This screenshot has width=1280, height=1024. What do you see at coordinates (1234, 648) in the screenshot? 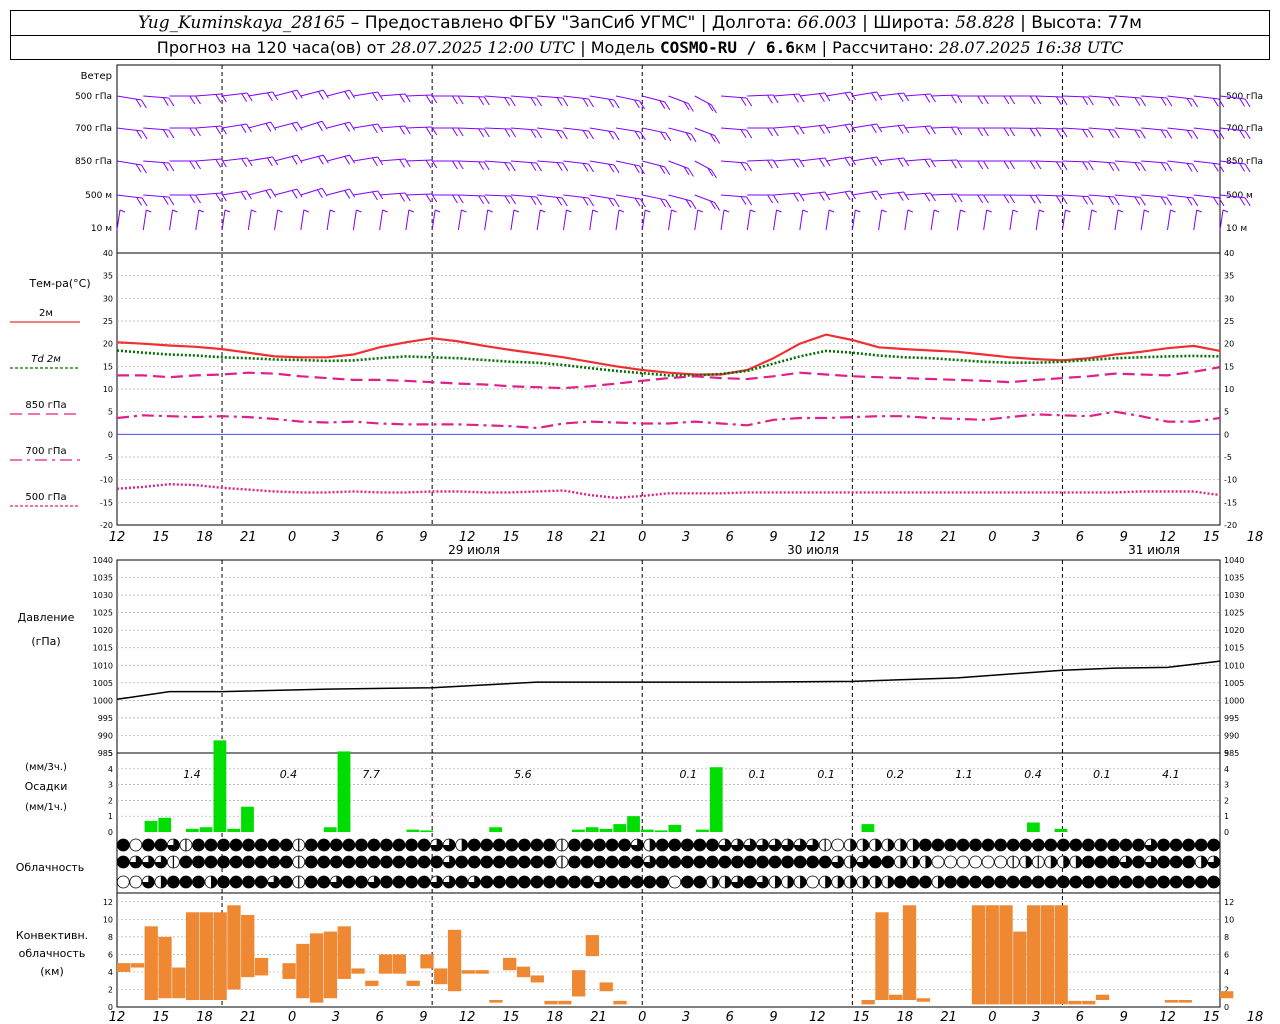
I see `y-tick-label: 1015` at bounding box center [1234, 648].